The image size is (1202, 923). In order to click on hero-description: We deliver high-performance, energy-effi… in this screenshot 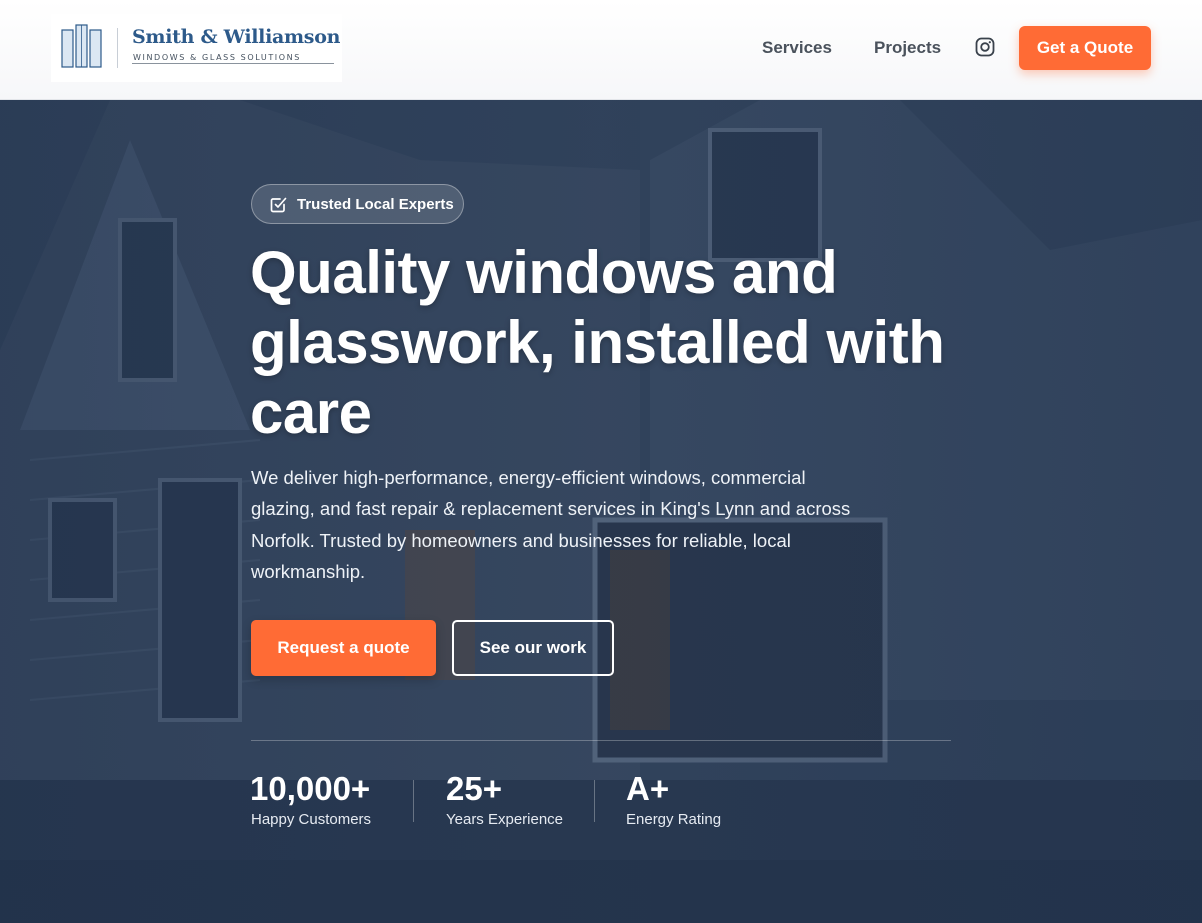, I will do `click(551, 524)`.